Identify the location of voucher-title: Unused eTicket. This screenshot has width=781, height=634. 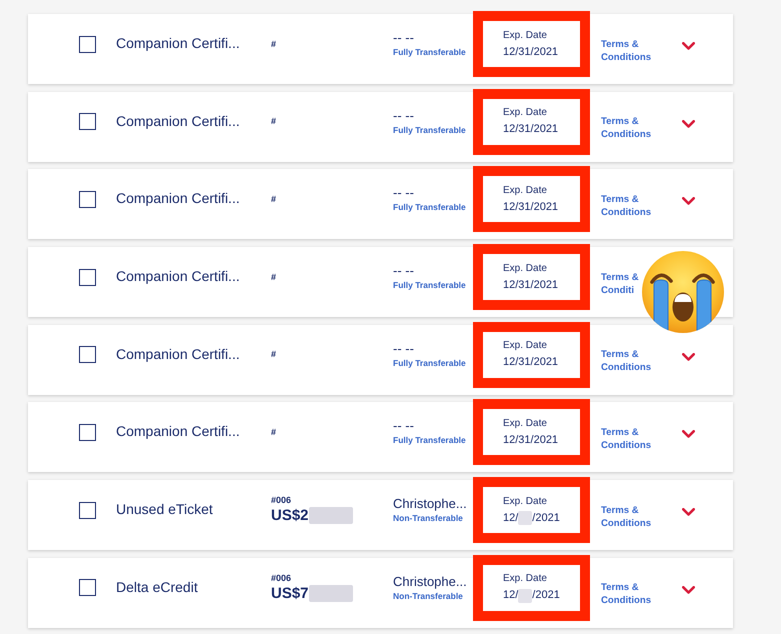
(164, 509).